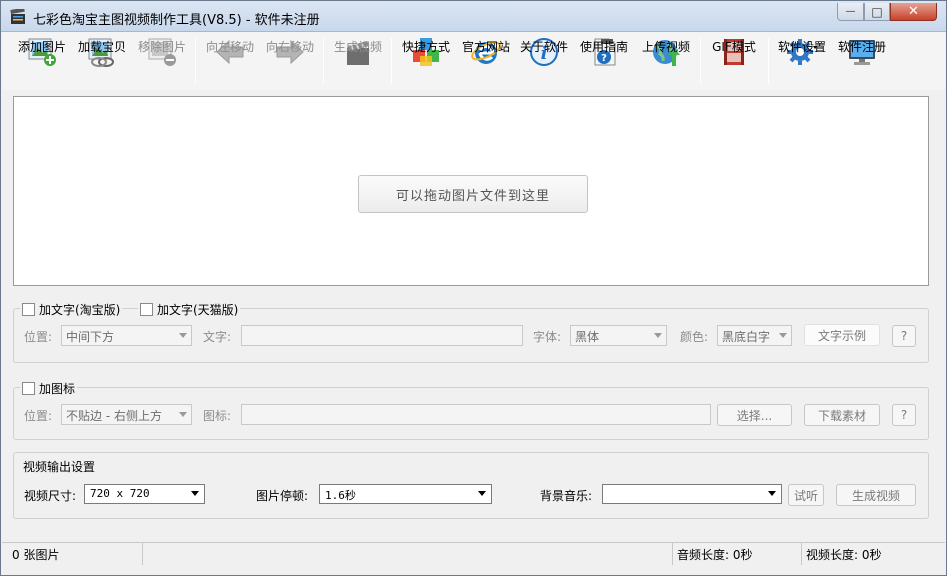 Image resolution: width=947 pixels, height=576 pixels. Describe the element at coordinates (42, 62) in the screenshot. I see `add-image-button: 添加图片` at that location.